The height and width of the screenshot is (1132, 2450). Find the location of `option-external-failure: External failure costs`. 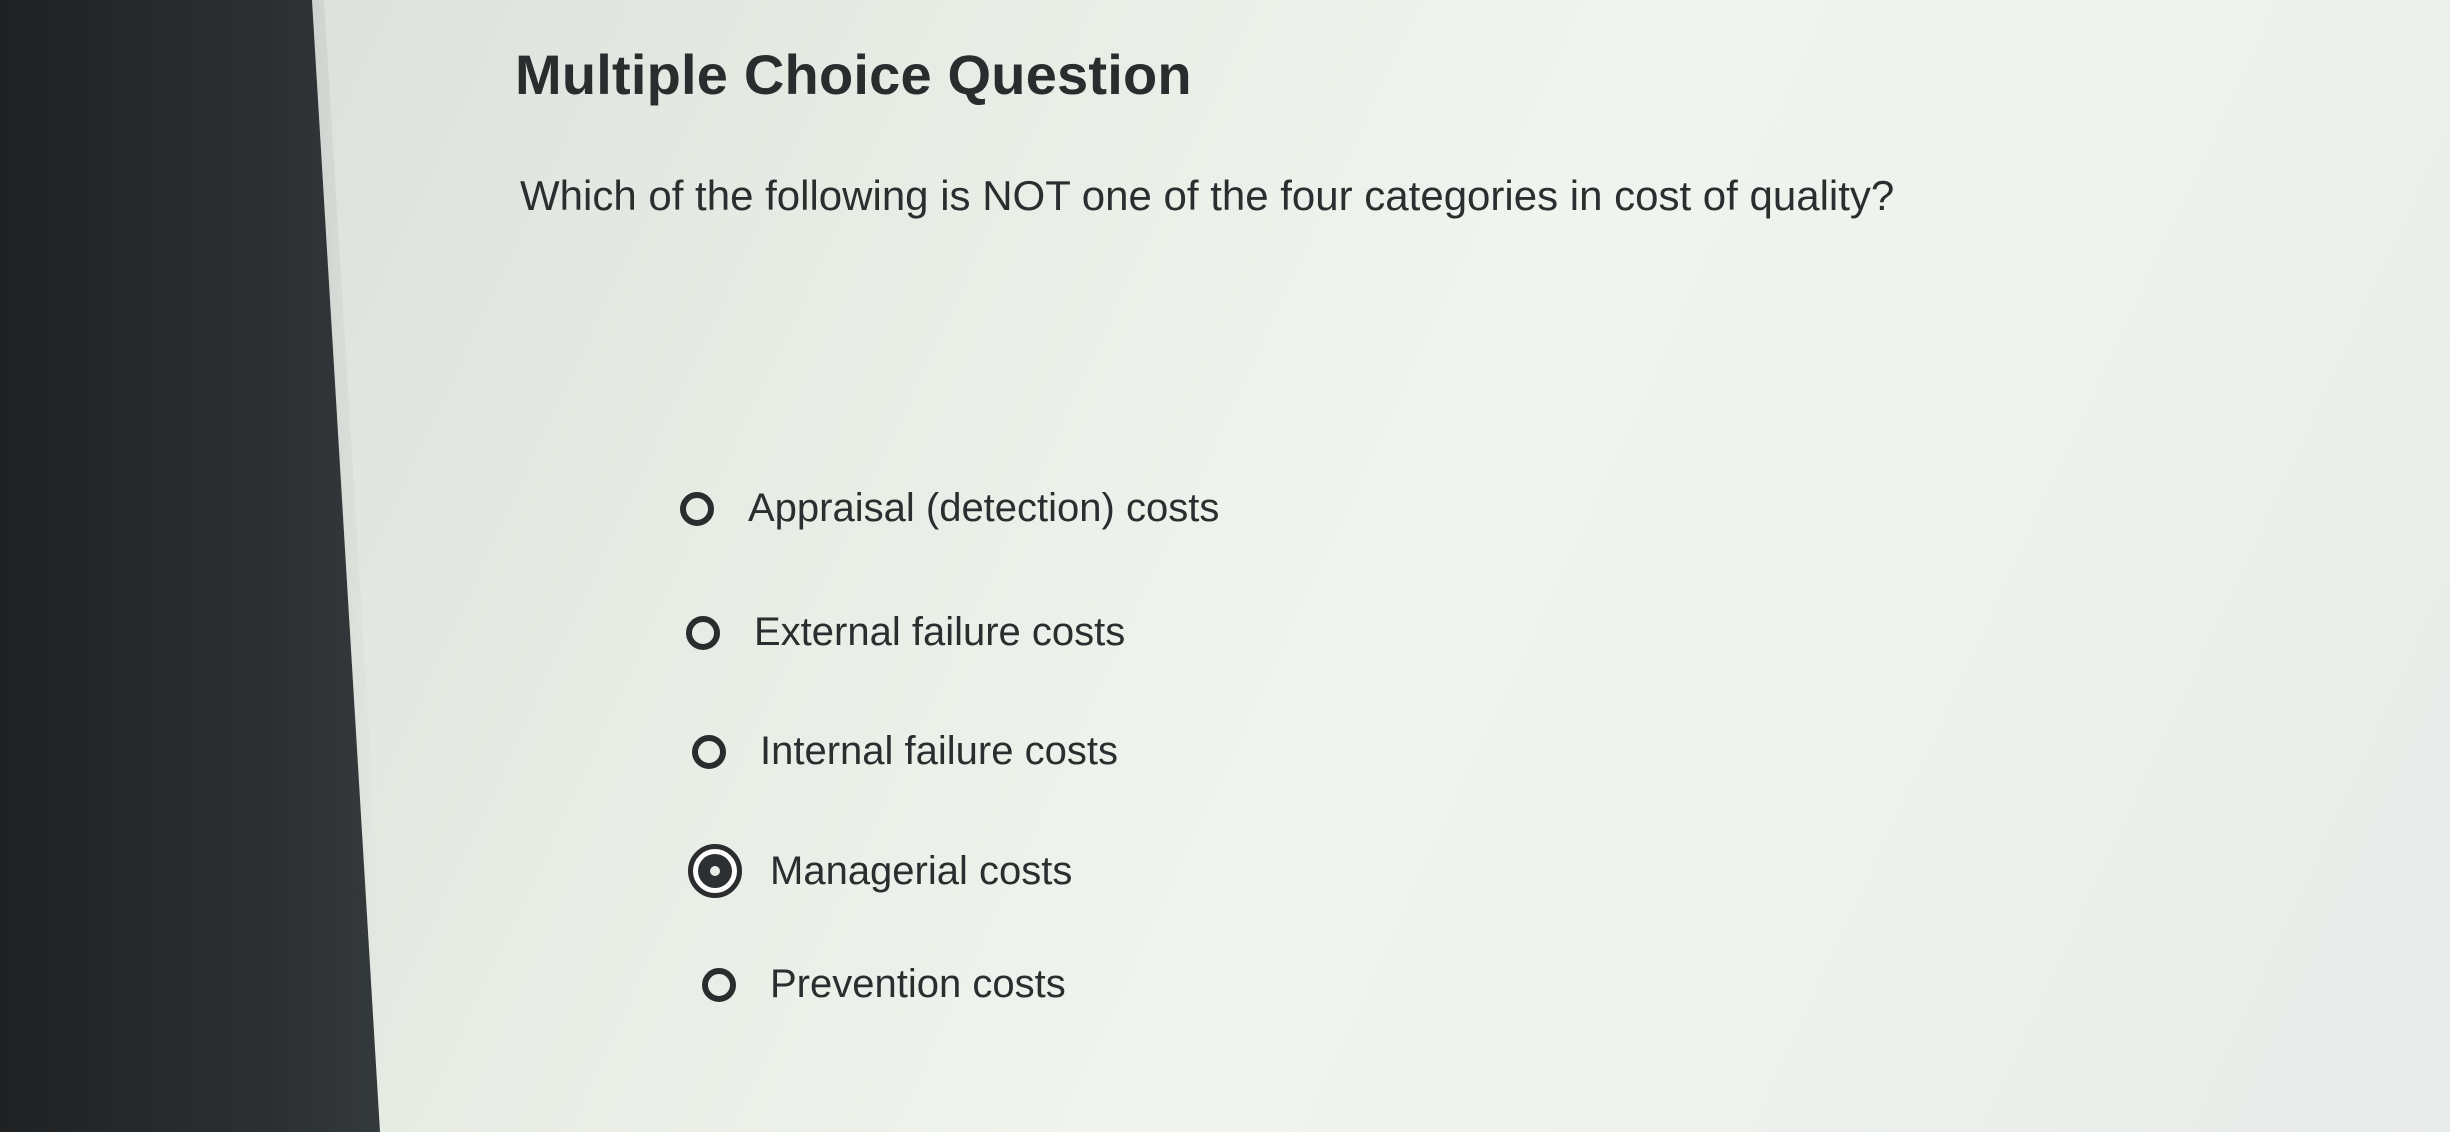

option-external-failure: External failure costs is located at coordinates (905, 632).